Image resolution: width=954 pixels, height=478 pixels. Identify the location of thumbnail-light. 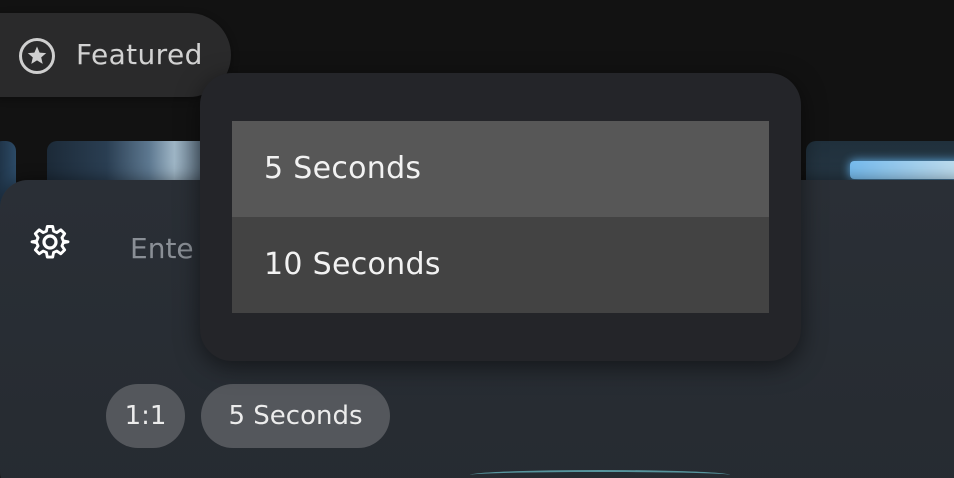
(902, 170).